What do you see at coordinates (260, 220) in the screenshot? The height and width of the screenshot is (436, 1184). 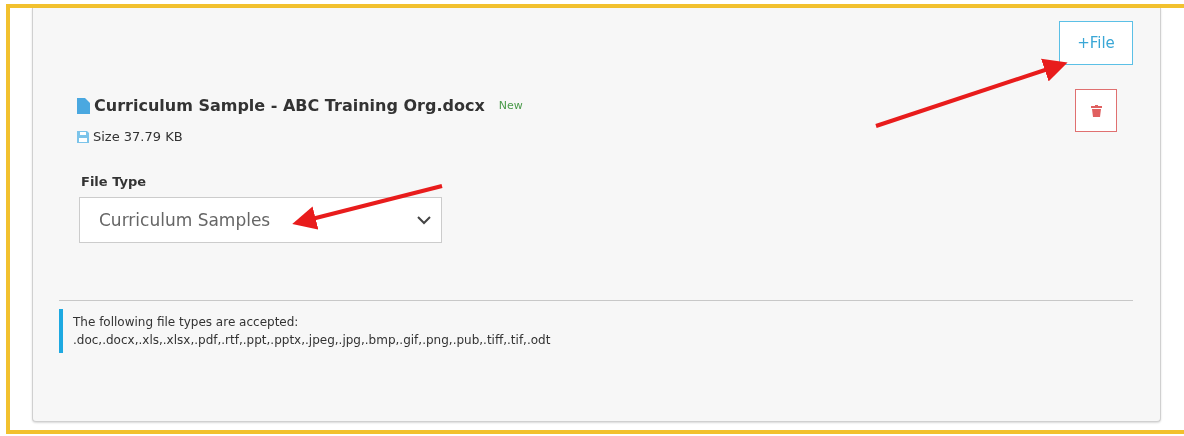 I see `file-type-dropdown: Curriculum Samples` at bounding box center [260, 220].